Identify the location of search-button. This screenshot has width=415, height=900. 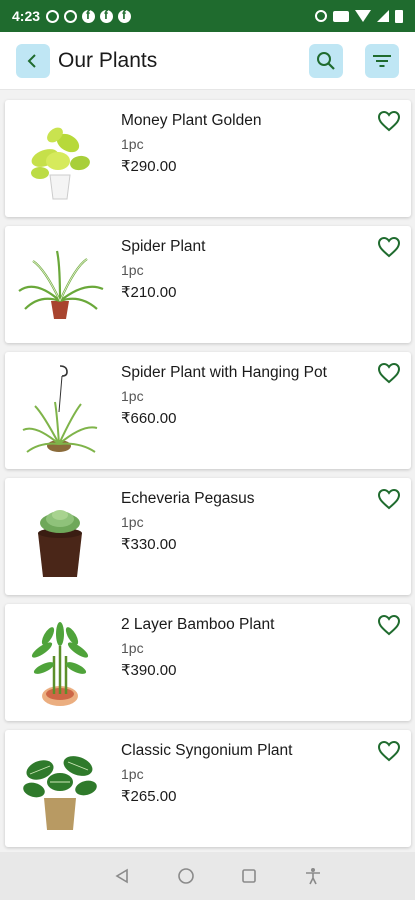
(326, 60).